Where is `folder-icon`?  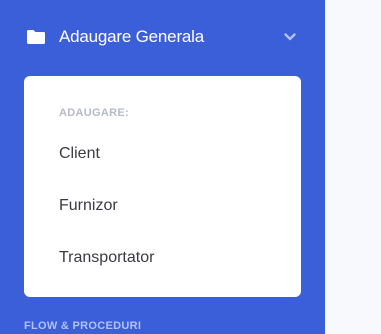 folder-icon is located at coordinates (36, 37).